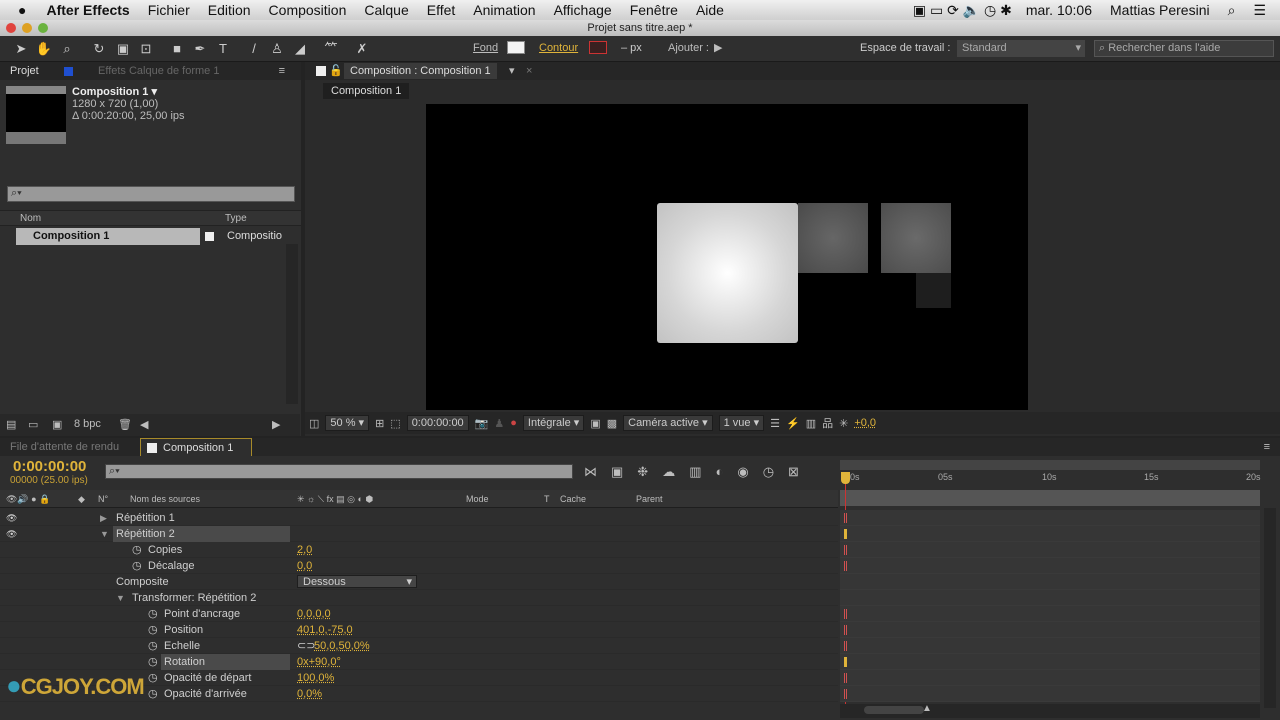  What do you see at coordinates (125, 424) in the screenshot?
I see `trash-icon: 🗑` at bounding box center [125, 424].